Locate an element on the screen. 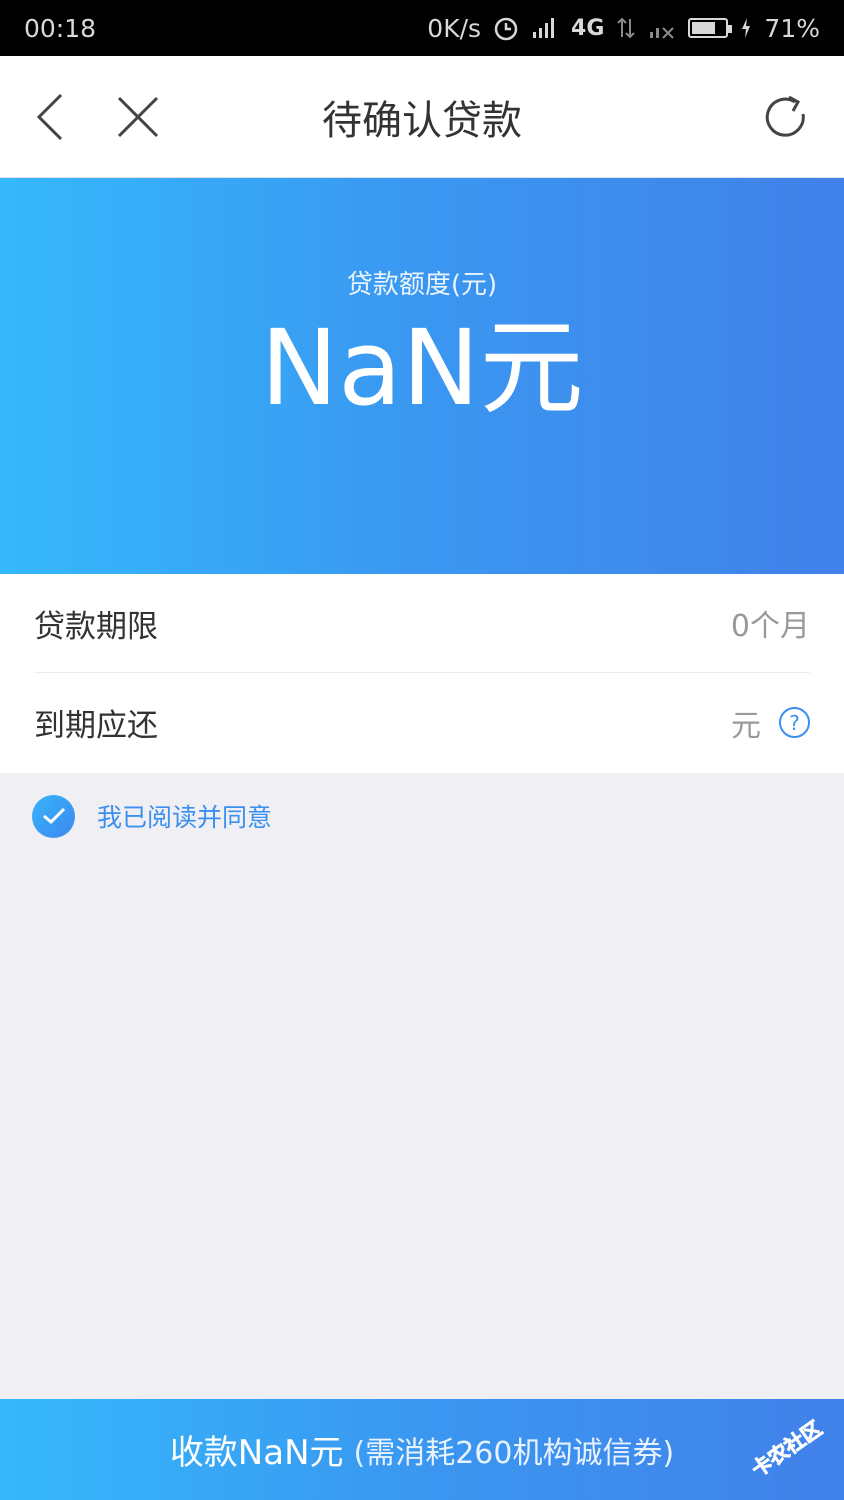 Image resolution: width=844 pixels, height=1500 pixels. loan-term-value: 0个月 is located at coordinates (770, 626).